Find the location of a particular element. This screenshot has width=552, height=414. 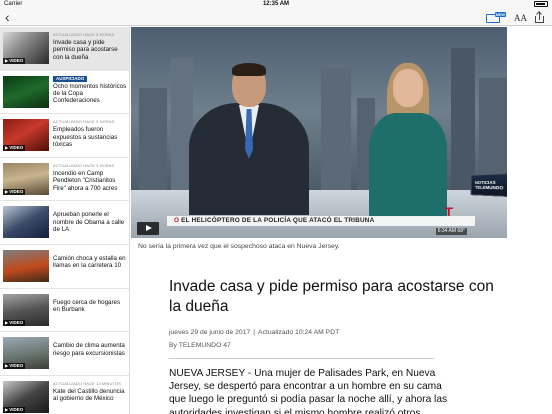

time-weather: 6:34 AM 68° is located at coordinates (451, 231).